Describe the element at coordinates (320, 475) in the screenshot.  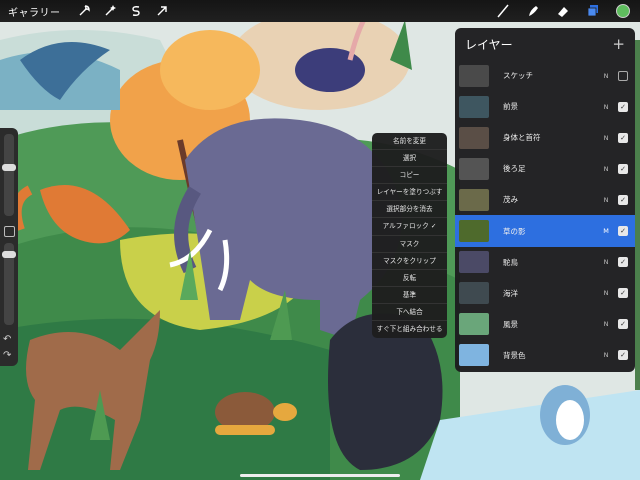
I see `home-indicator` at that location.